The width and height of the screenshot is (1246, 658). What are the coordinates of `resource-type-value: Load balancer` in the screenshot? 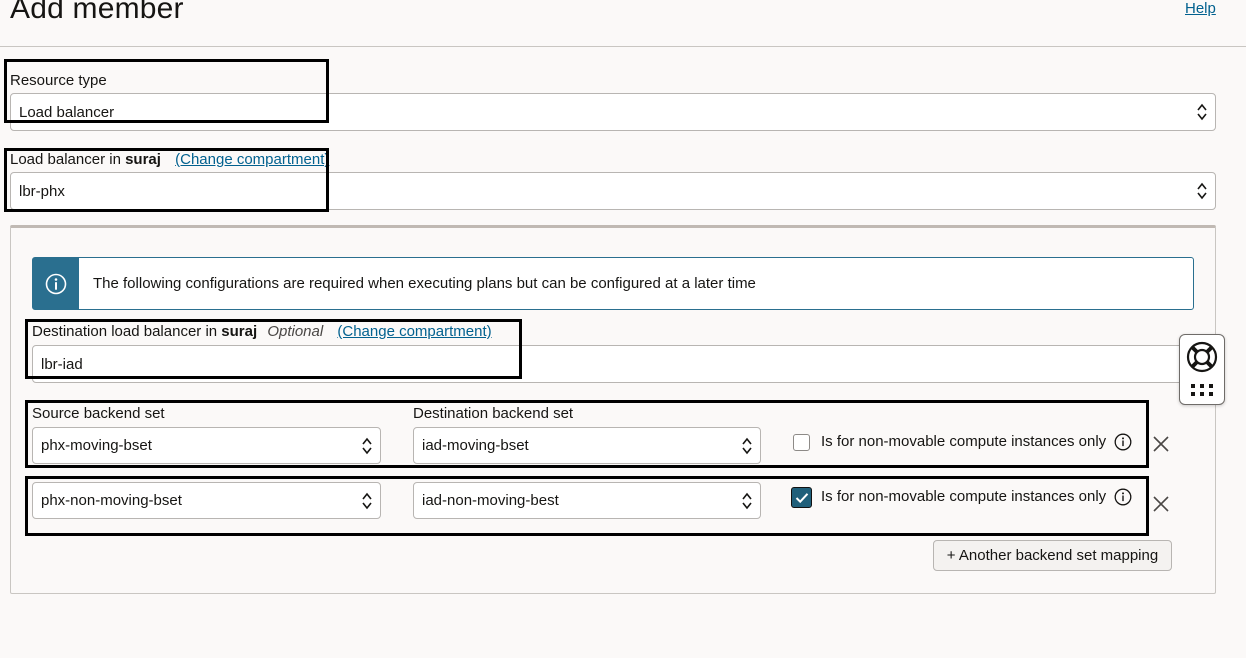 It's located at (67, 112).